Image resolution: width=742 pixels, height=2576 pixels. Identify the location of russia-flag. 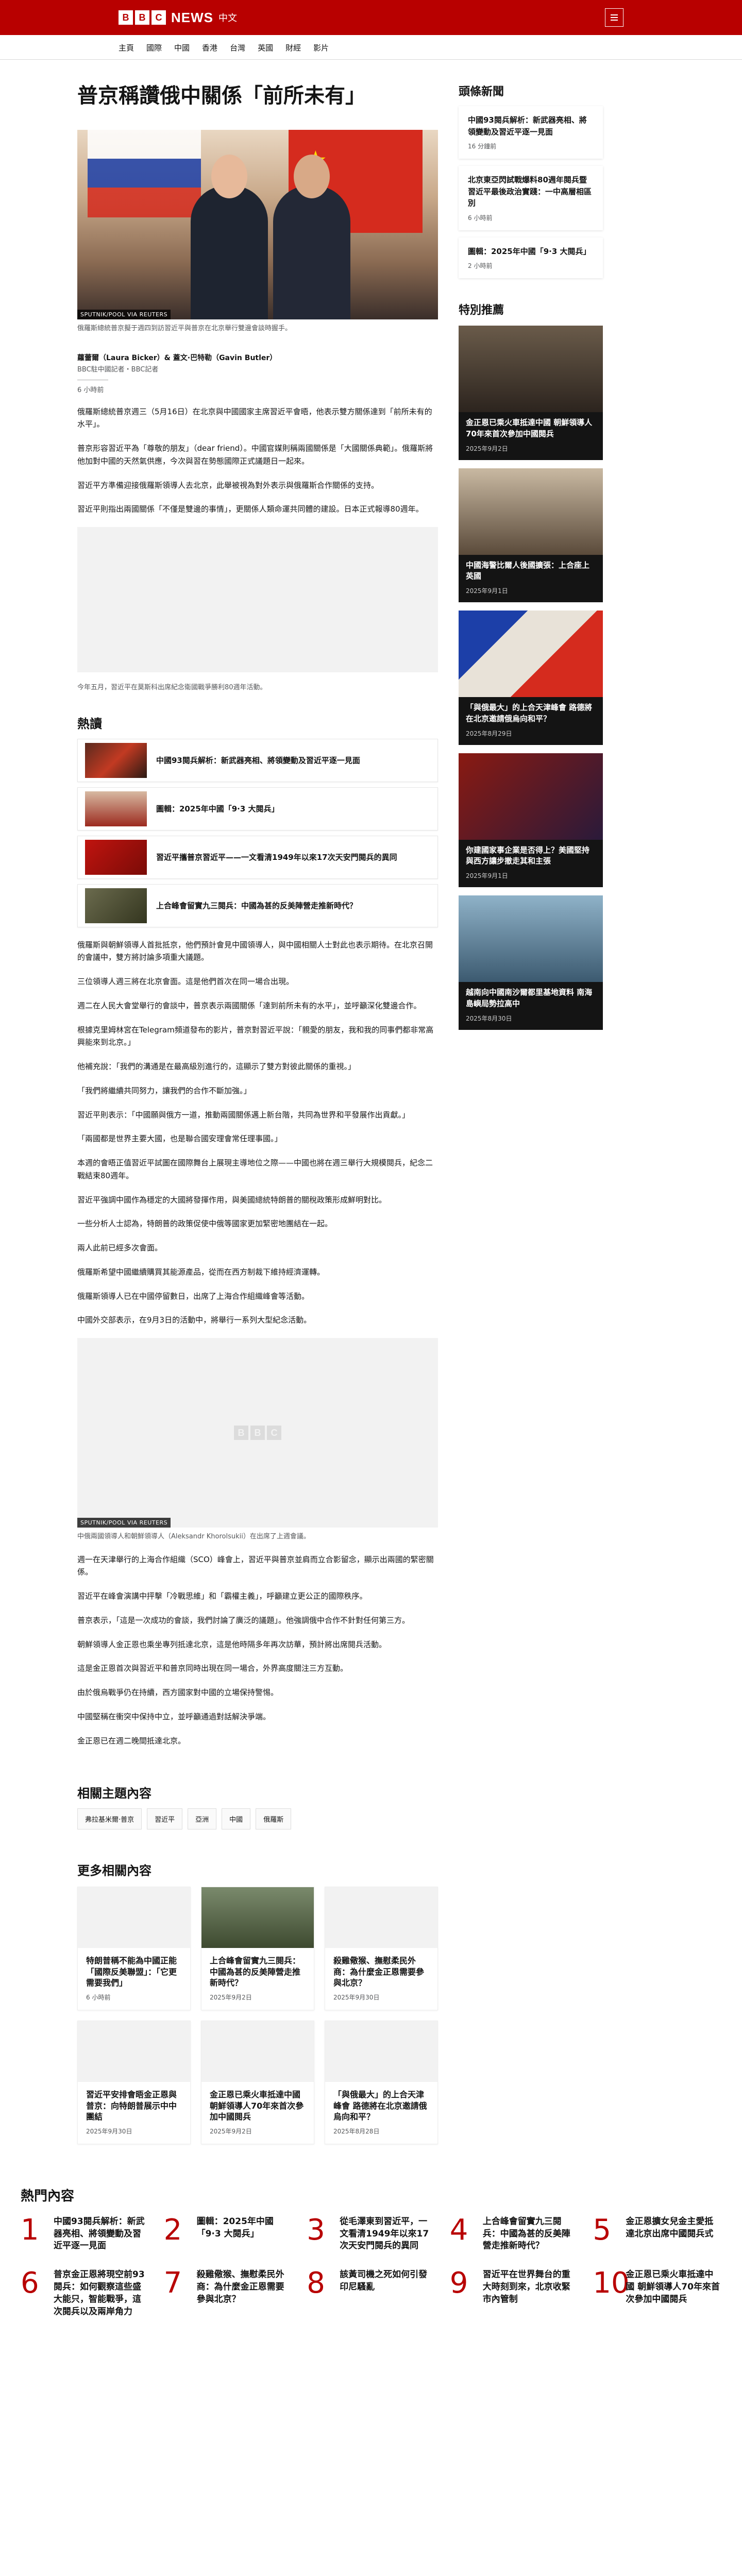
(144, 173).